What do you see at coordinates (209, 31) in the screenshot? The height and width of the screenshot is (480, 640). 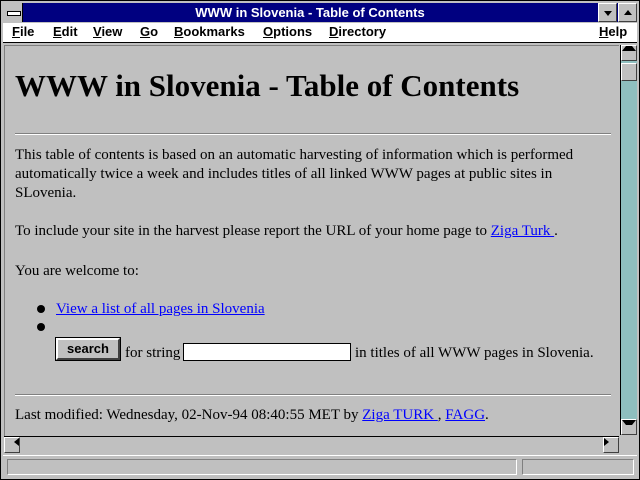 I see `menu-bookmarks: Bookmarks` at bounding box center [209, 31].